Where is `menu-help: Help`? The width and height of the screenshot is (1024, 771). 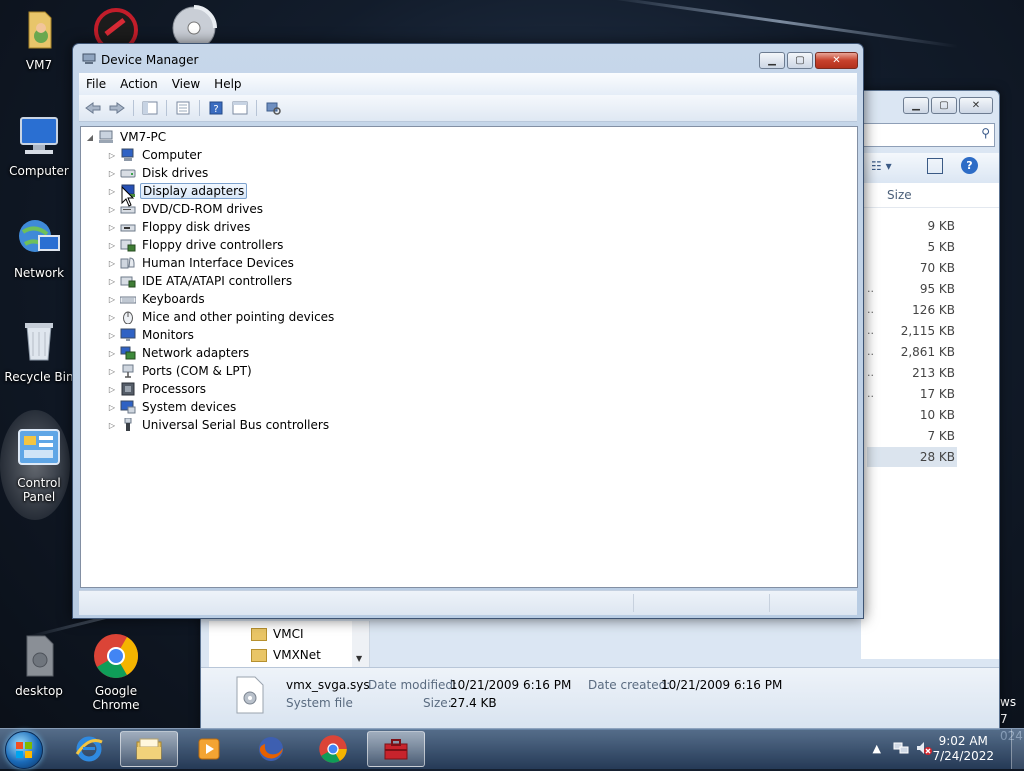 menu-help: Help is located at coordinates (227, 84).